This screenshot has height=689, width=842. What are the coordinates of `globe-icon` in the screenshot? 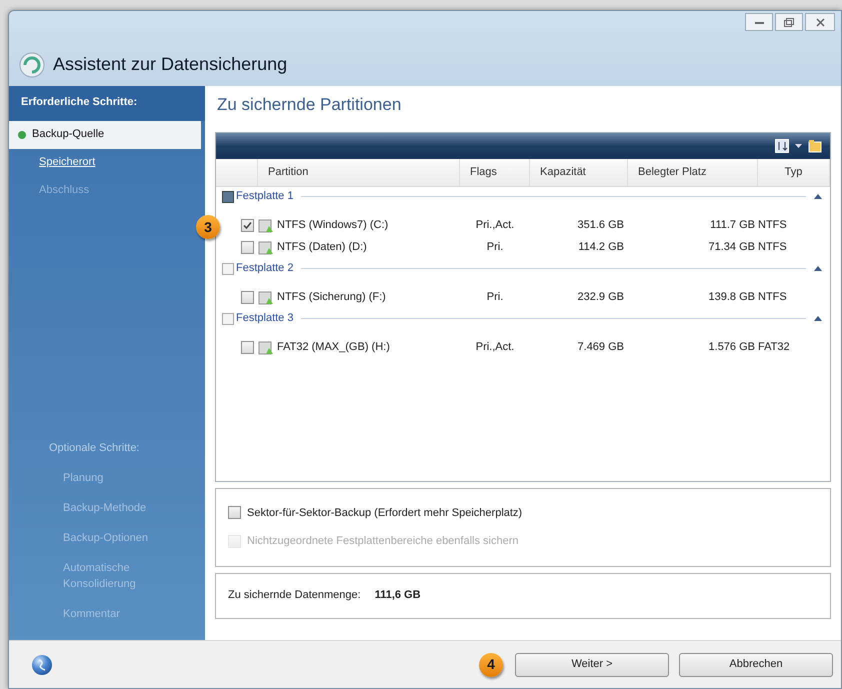 It's located at (42, 665).